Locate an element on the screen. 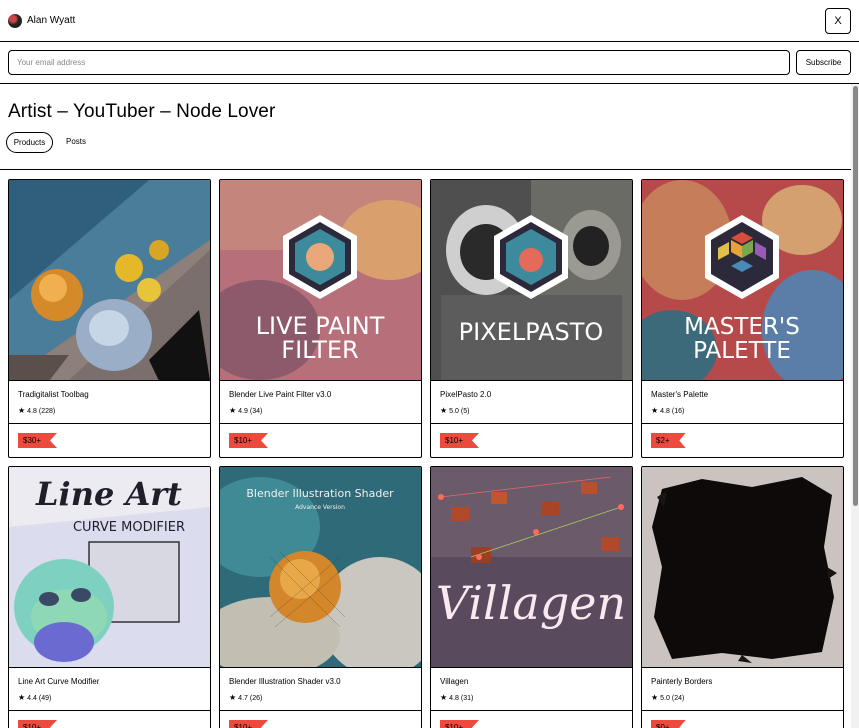  x-social-button: X is located at coordinates (838, 21).